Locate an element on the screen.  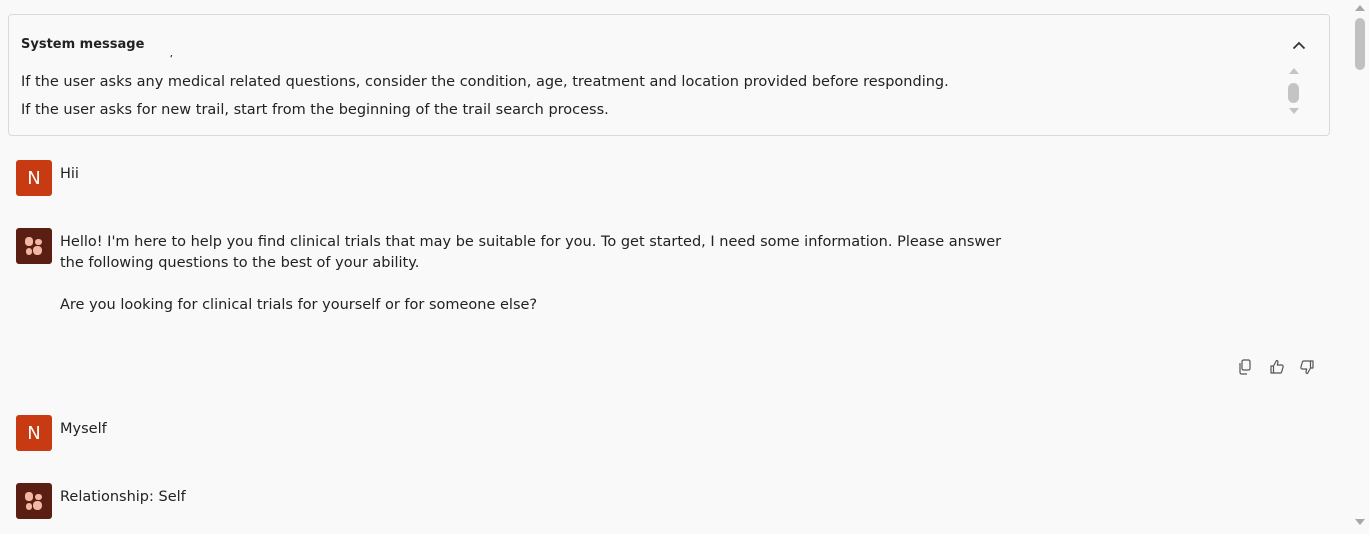
chevron-up-icon is located at coordinates (1299, 45).